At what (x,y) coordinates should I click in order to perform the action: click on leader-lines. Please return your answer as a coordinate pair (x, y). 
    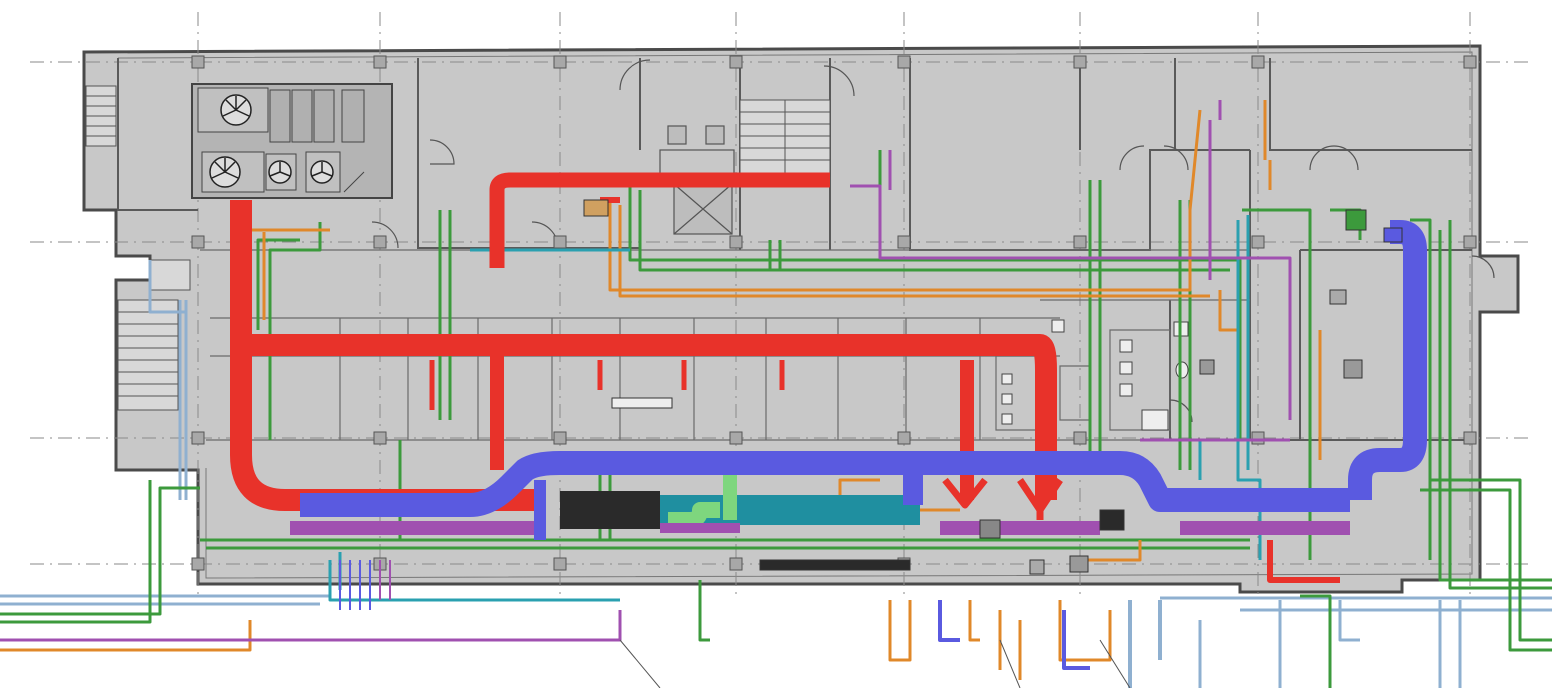
    Looking at the image, I should click on (875, 663).